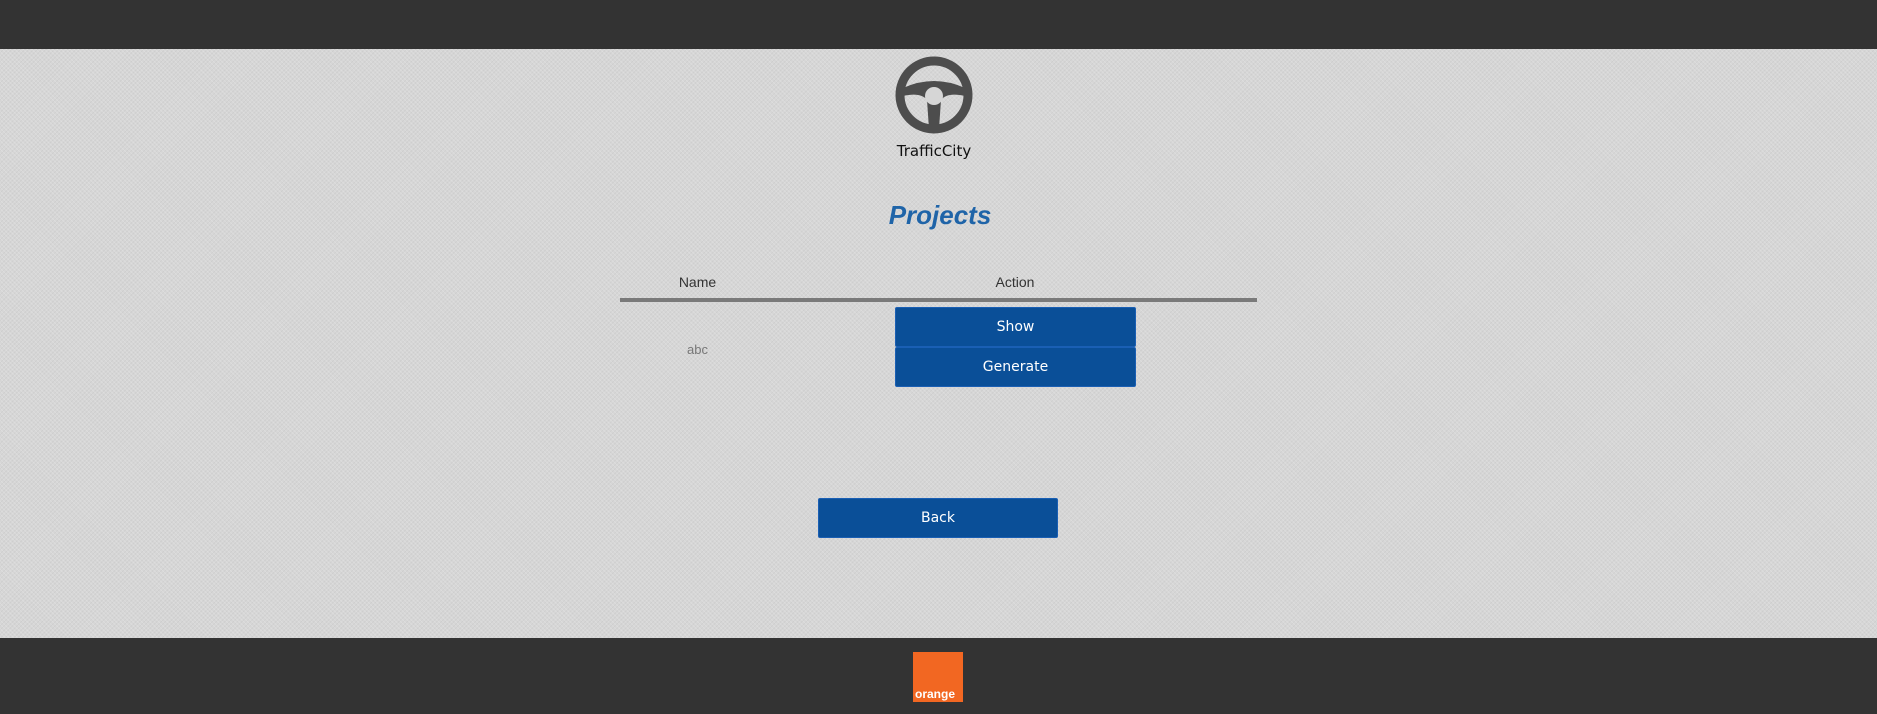 This screenshot has height=714, width=1877. I want to click on projects-table: Name Action, so click(938, 285).